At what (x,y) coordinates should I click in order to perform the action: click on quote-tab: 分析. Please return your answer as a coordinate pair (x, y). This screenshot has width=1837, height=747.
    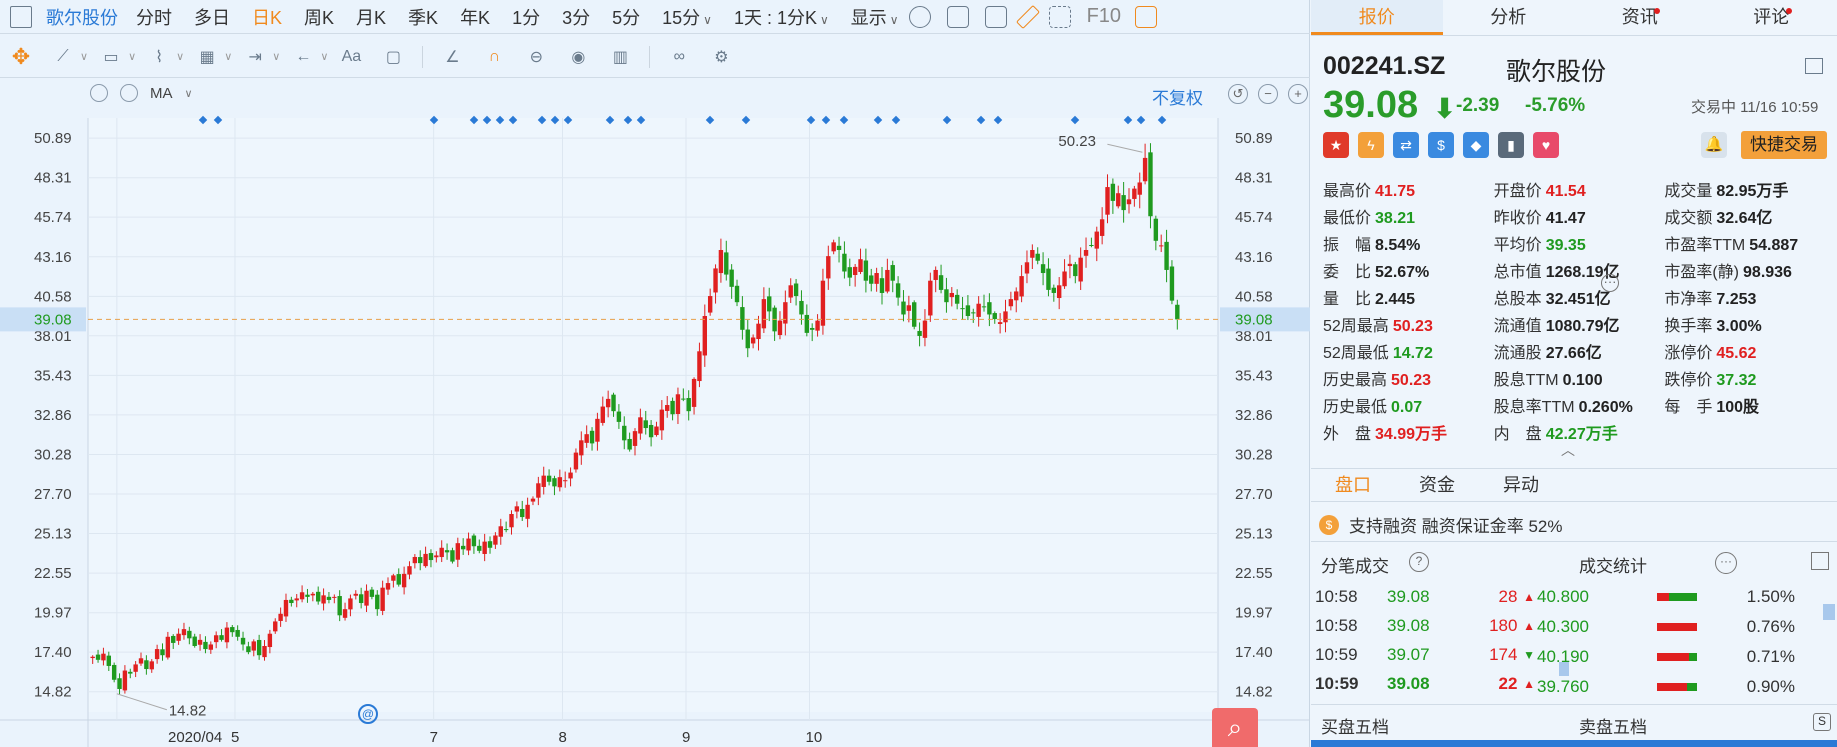
    Looking at the image, I should click on (1509, 17).